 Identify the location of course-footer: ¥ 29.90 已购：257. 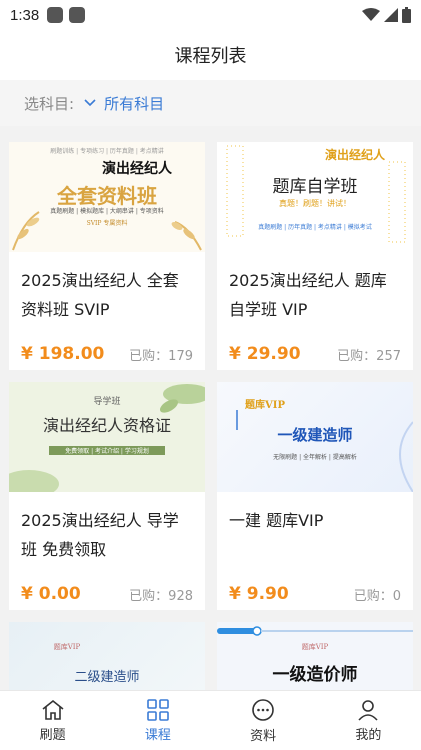
(315, 354).